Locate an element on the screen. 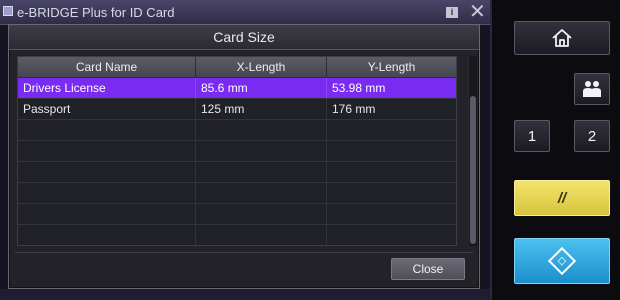  cell-y-length: 53.98 mm is located at coordinates (359, 88).